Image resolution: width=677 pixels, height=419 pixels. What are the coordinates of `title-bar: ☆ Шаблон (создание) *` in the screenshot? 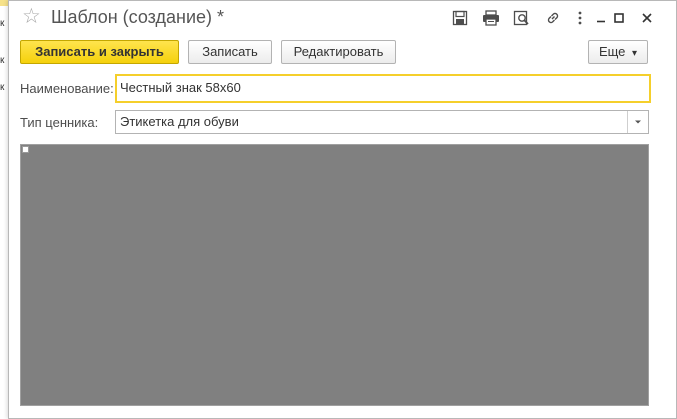 It's located at (342, 17).